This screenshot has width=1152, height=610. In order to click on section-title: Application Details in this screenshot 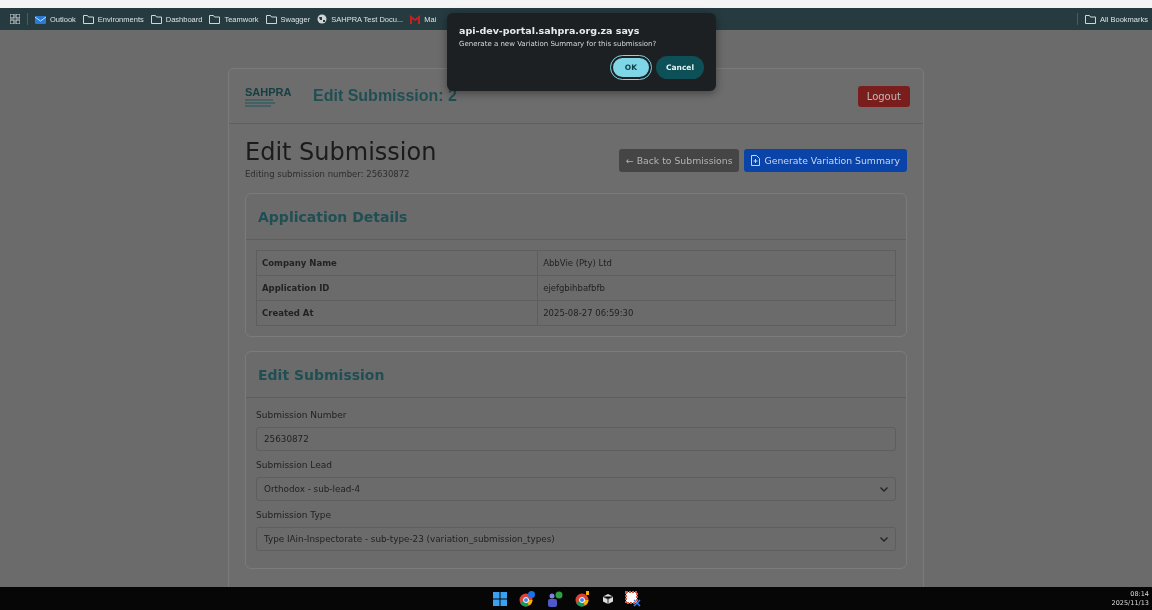, I will do `click(333, 217)`.